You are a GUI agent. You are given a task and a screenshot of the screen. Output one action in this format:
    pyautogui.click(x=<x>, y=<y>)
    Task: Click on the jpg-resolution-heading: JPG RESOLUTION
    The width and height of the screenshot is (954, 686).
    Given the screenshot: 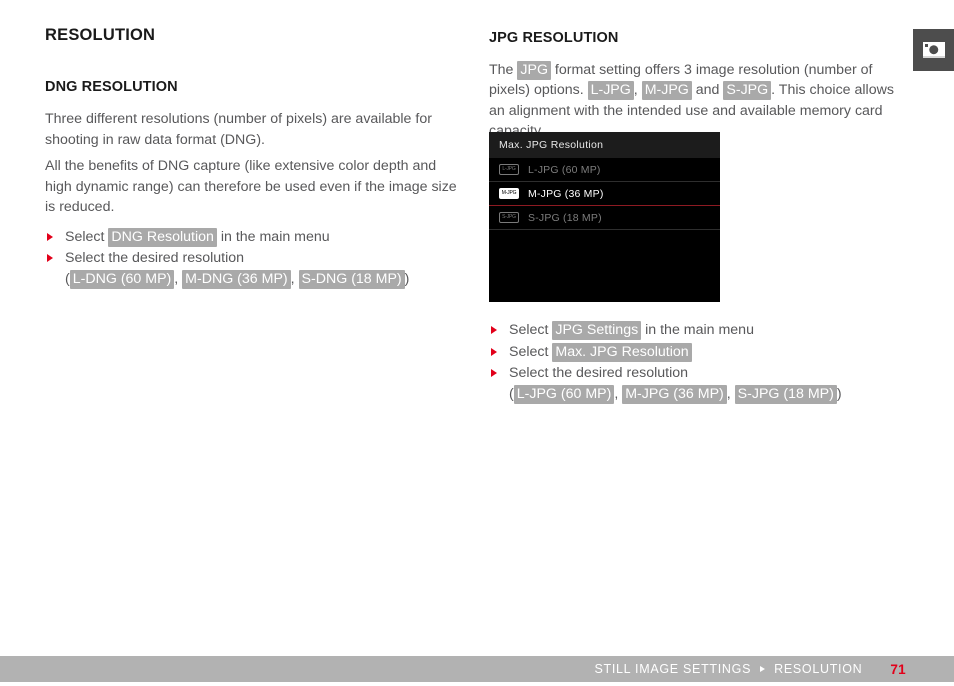 What is the action you would take?
    pyautogui.click(x=554, y=38)
    